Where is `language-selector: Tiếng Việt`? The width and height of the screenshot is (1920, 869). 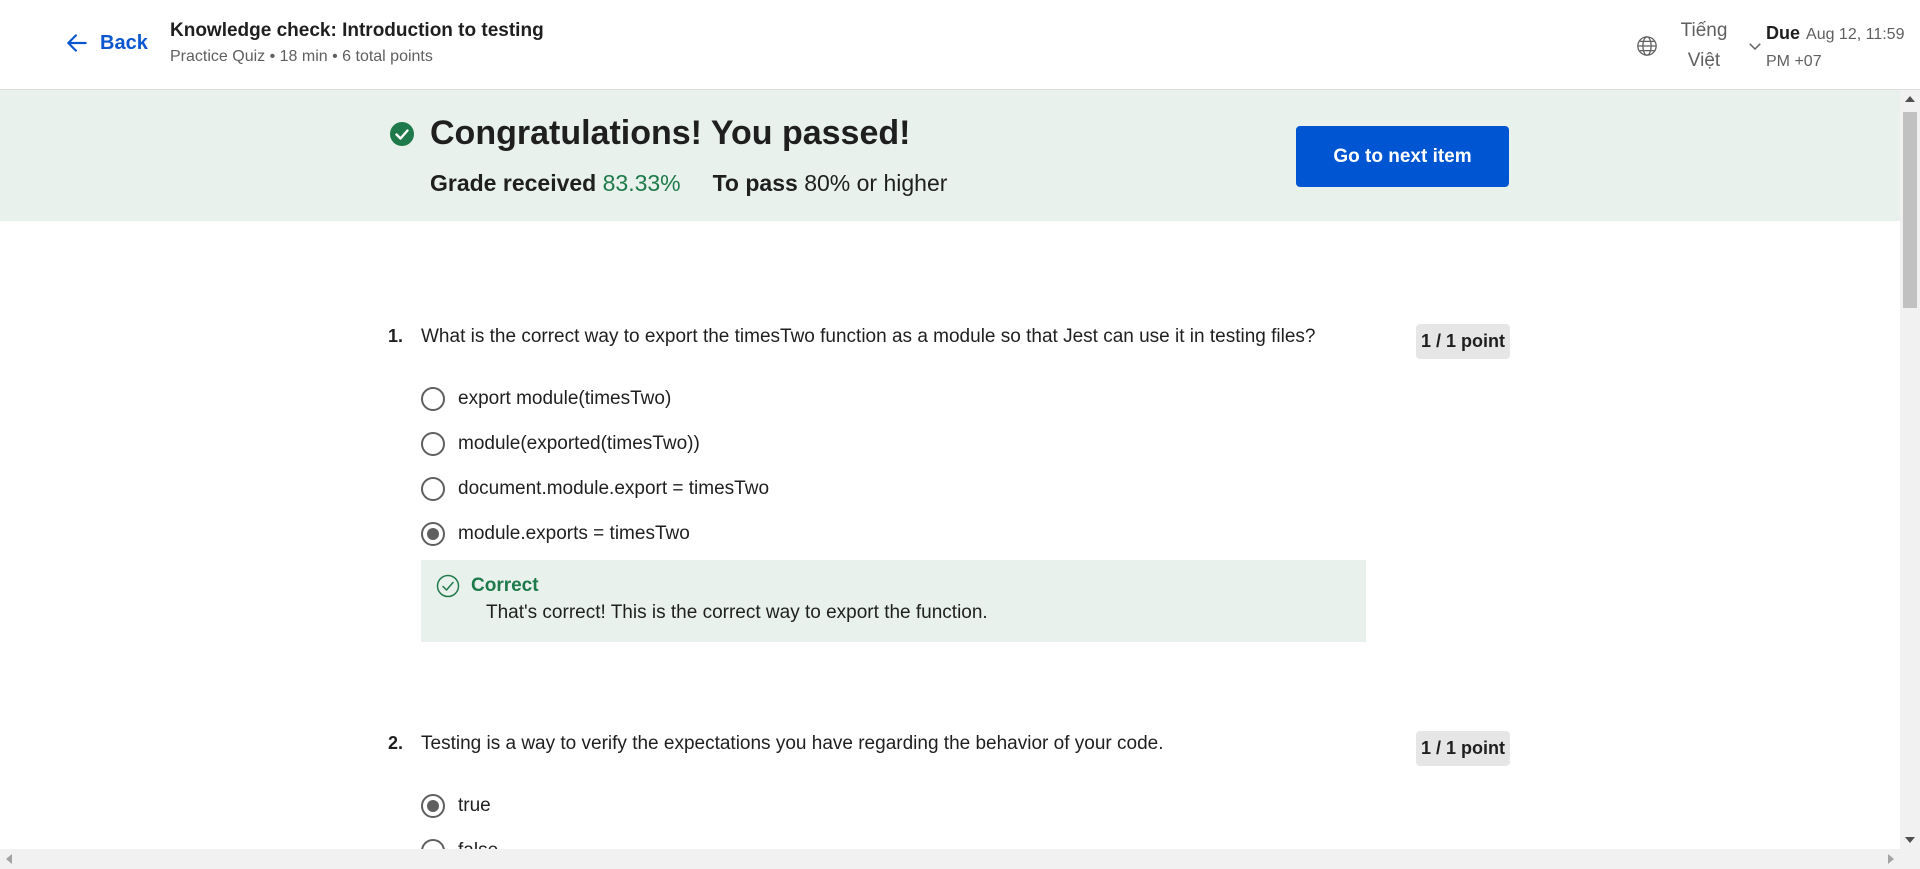 language-selector: Tiếng Việt is located at coordinates (1700, 46).